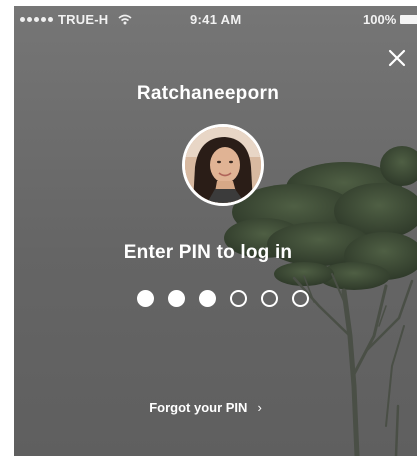 Image resolution: width=417 pixels, height=462 pixels. What do you see at coordinates (125, 19) in the screenshot?
I see `wifi-icon` at bounding box center [125, 19].